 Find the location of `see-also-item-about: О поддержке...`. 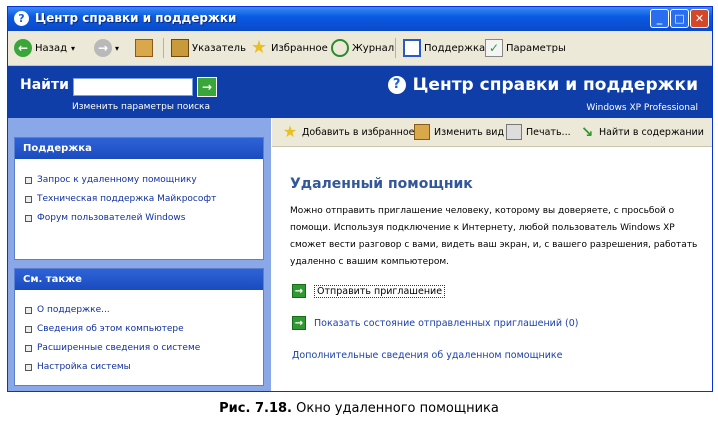

see-also-item-about: О поддержке... is located at coordinates (67, 310).